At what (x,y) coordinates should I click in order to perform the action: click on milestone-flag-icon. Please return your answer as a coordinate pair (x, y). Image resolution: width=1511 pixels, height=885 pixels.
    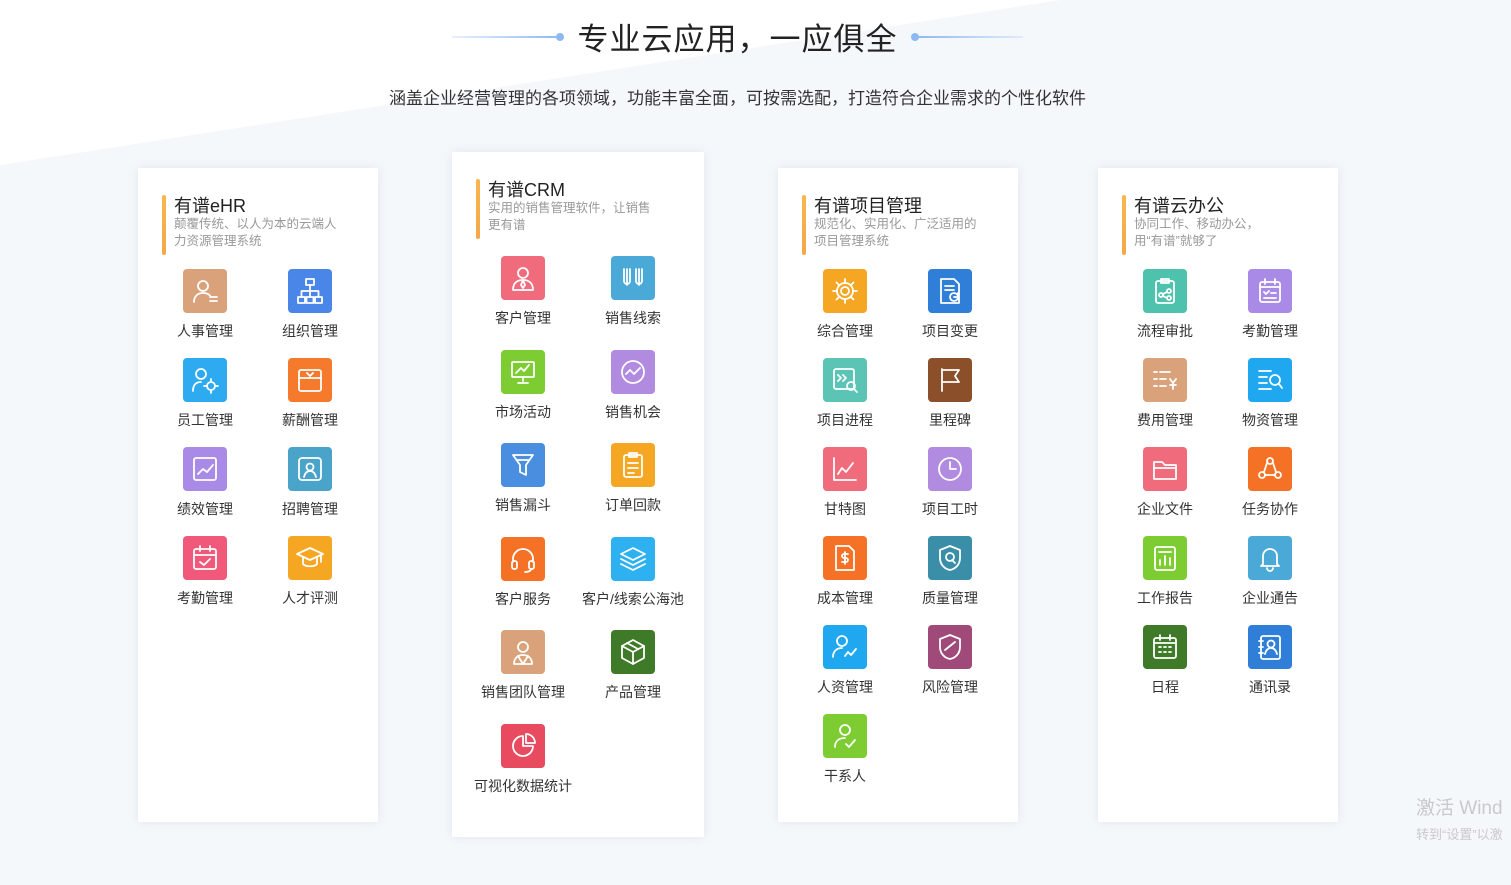
    Looking at the image, I should click on (950, 380).